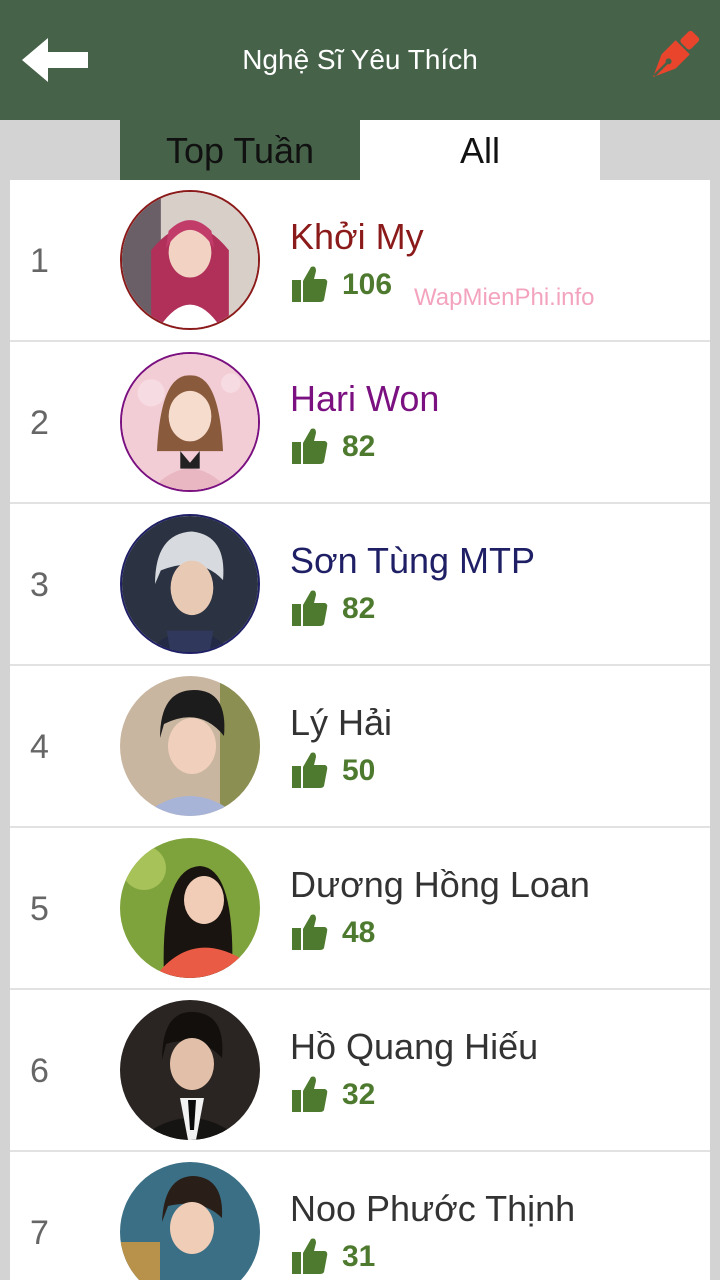  I want to click on rank-number: 7, so click(39, 1233).